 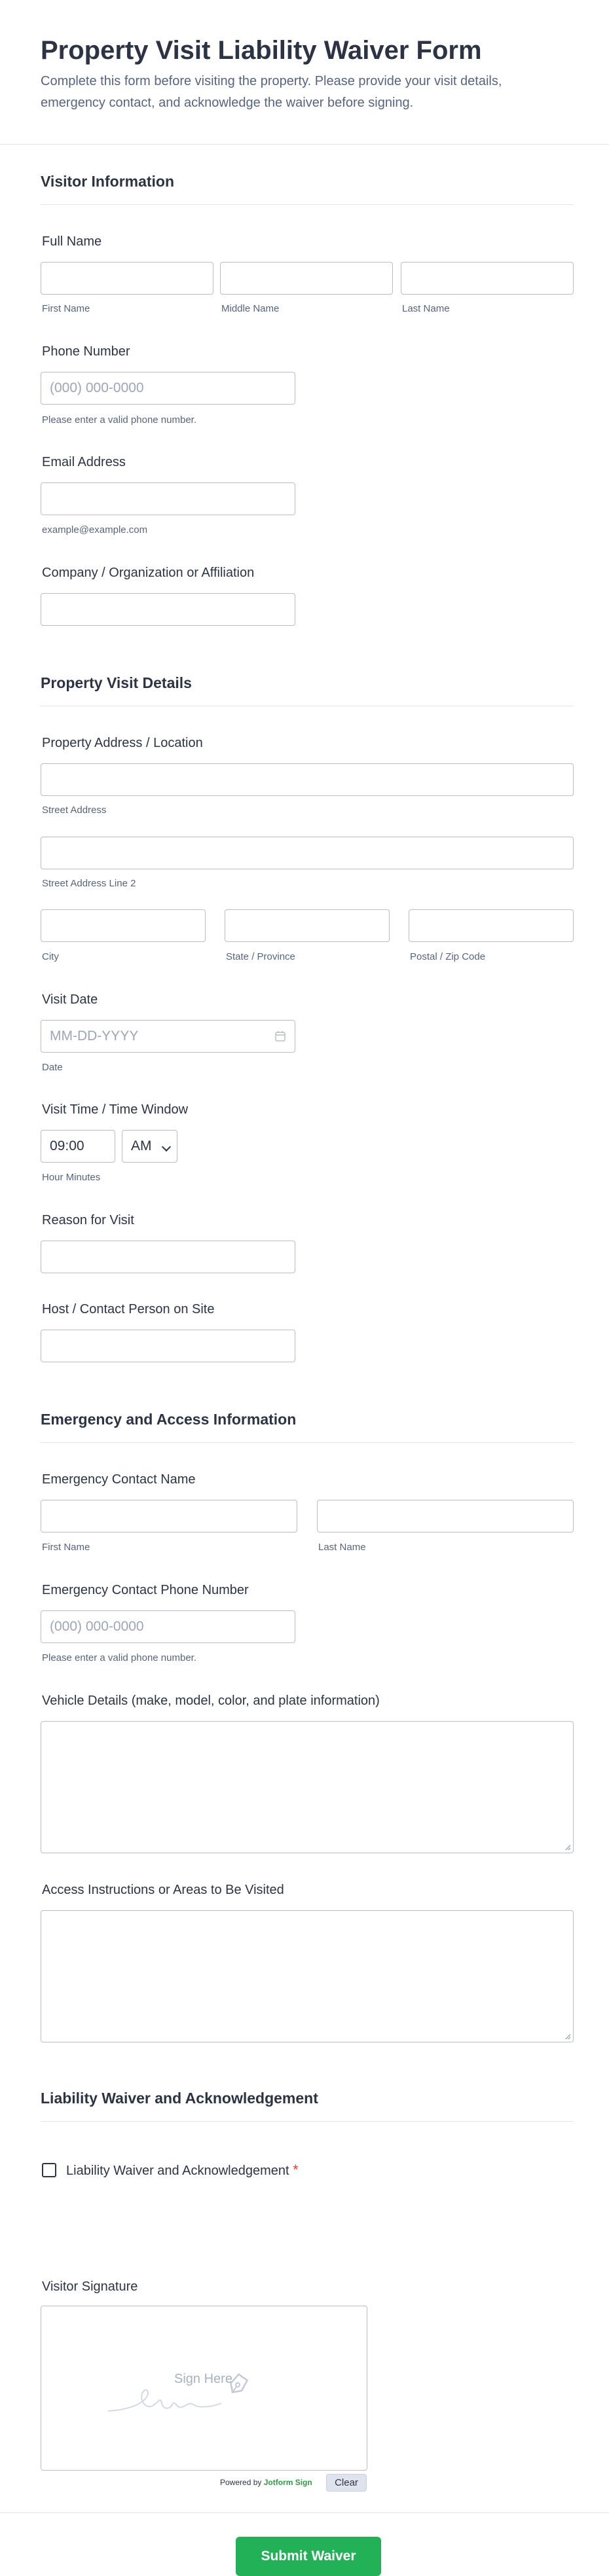 I want to click on emergency-phone-input: (000) 000-0000, so click(x=168, y=1626).